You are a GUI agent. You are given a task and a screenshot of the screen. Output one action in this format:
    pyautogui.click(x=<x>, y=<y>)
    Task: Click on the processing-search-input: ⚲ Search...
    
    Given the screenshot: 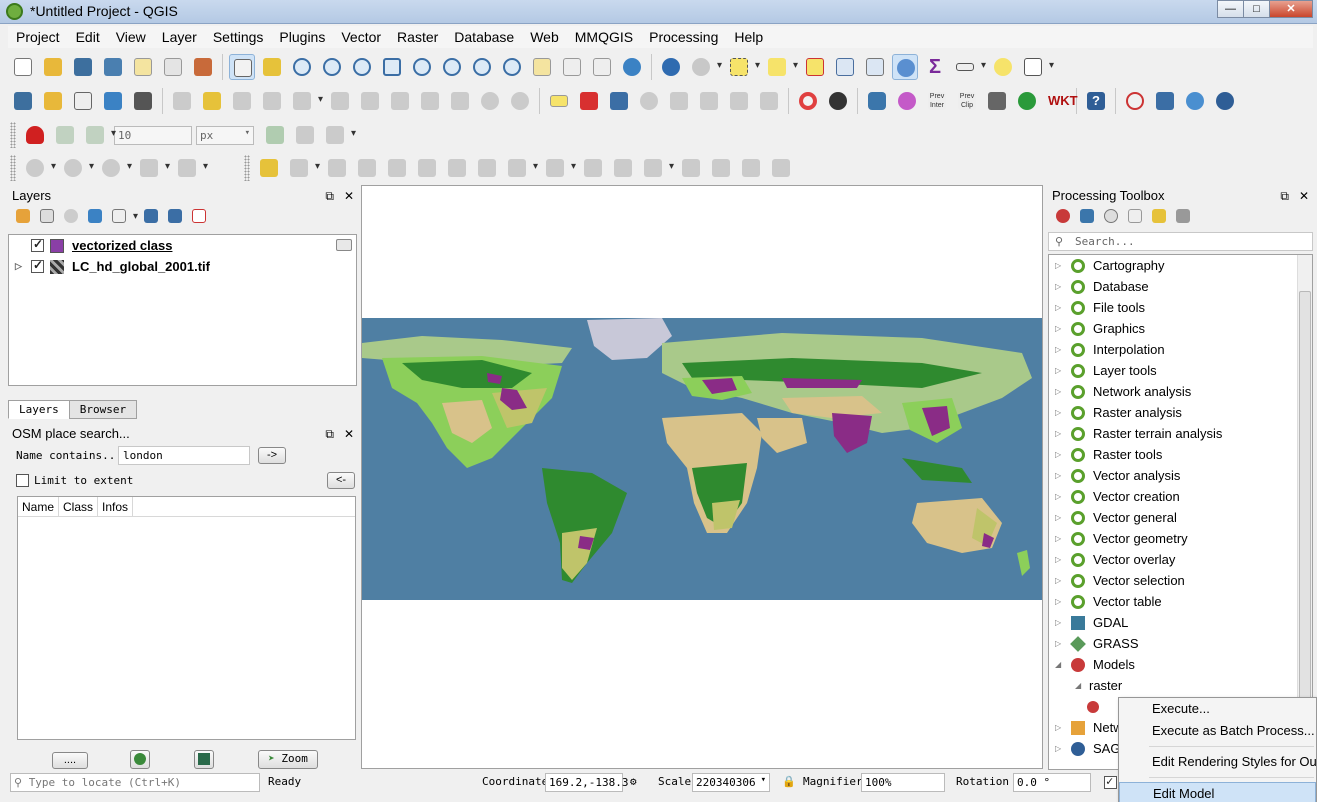 What is the action you would take?
    pyautogui.click(x=1180, y=241)
    